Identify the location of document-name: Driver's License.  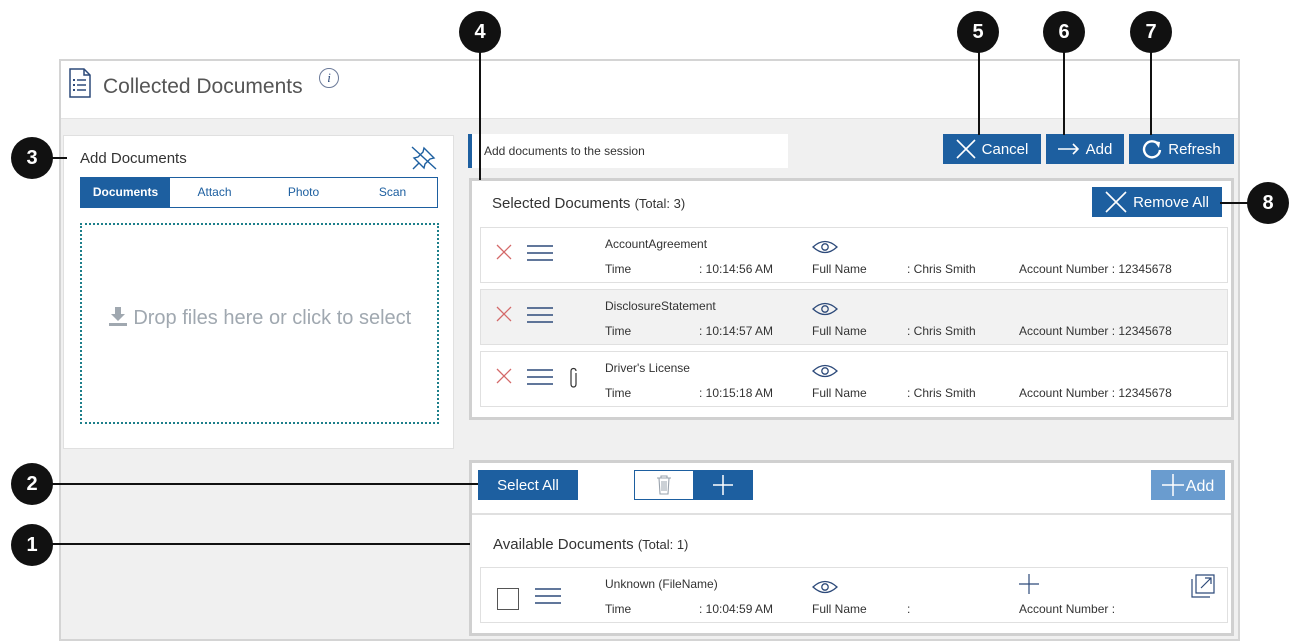
(647, 368).